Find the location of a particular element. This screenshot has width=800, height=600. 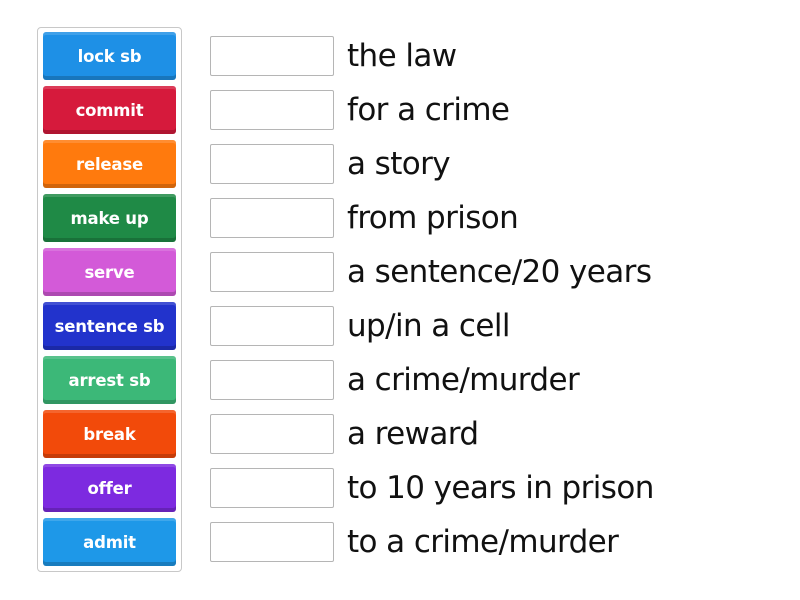

match-row: up/in a cell is located at coordinates (360, 326).